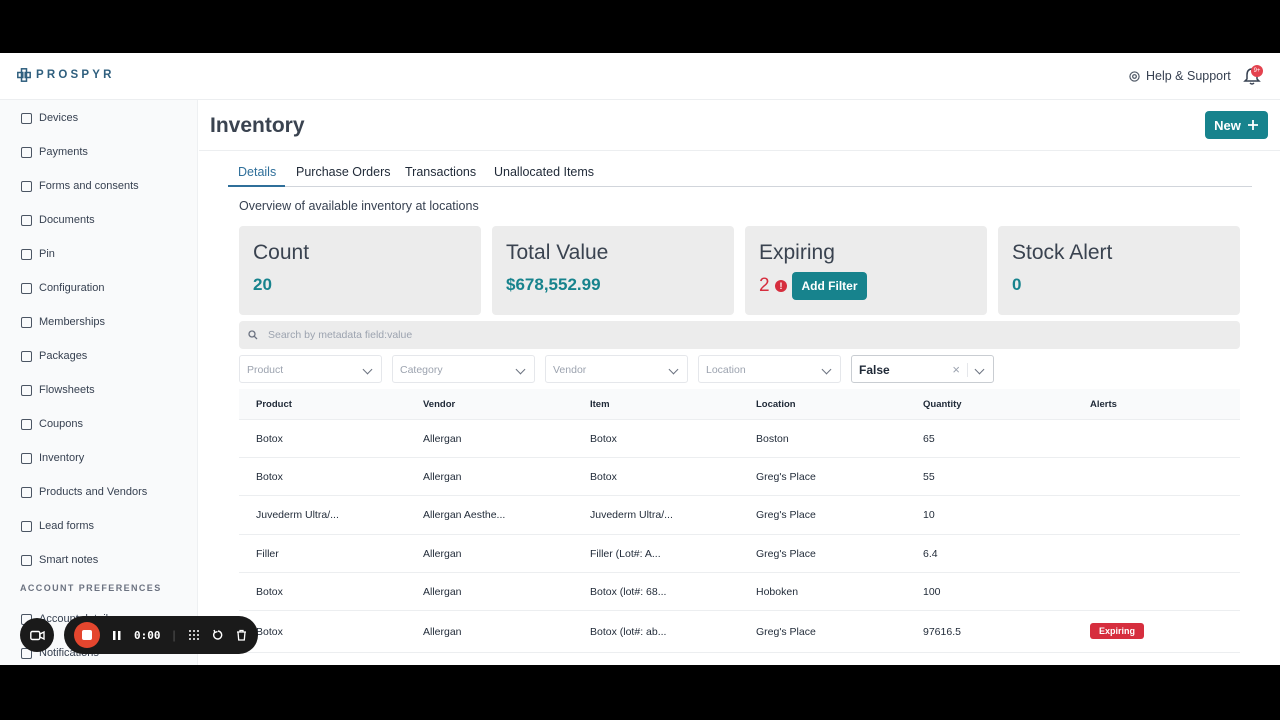 The width and height of the screenshot is (1280, 720). What do you see at coordinates (929, 477) in the screenshot?
I see `cell-quantity: 55` at bounding box center [929, 477].